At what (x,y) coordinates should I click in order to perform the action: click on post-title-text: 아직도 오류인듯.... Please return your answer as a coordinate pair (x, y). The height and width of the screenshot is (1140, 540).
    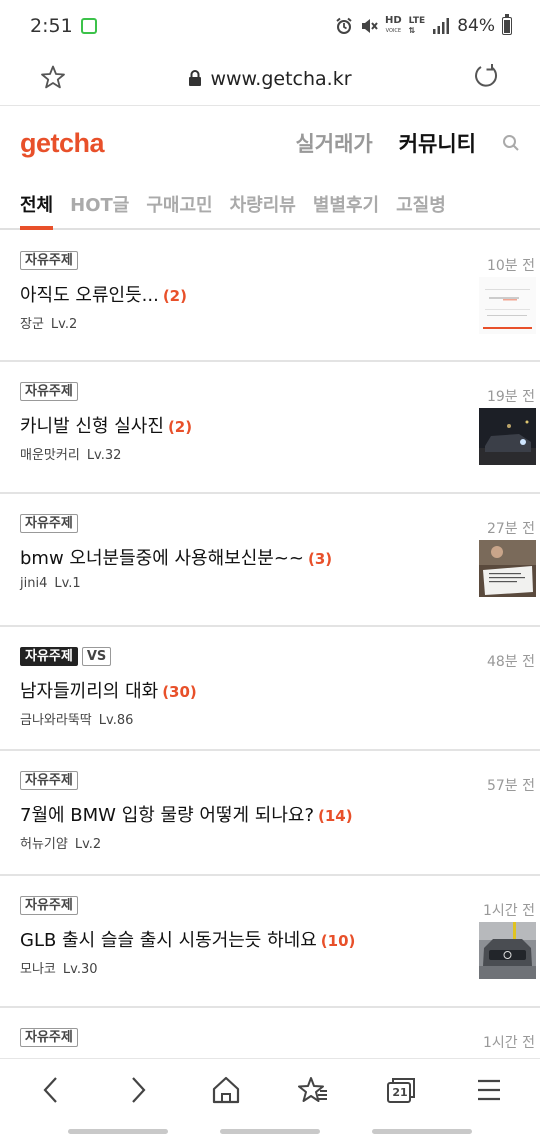
    Looking at the image, I should click on (89, 295).